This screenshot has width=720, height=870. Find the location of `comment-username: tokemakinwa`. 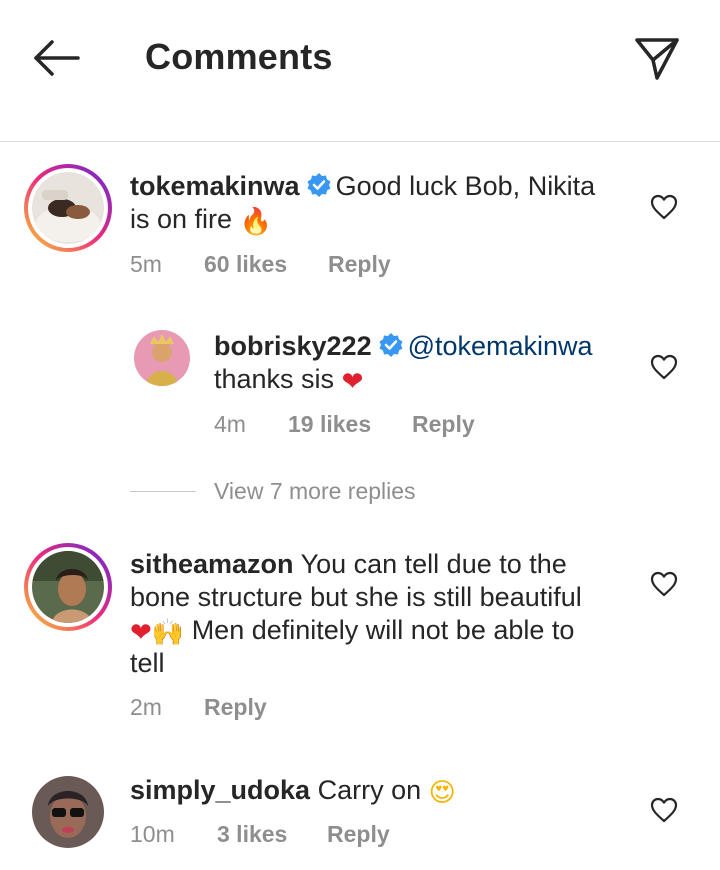

comment-username: tokemakinwa is located at coordinates (215, 186).